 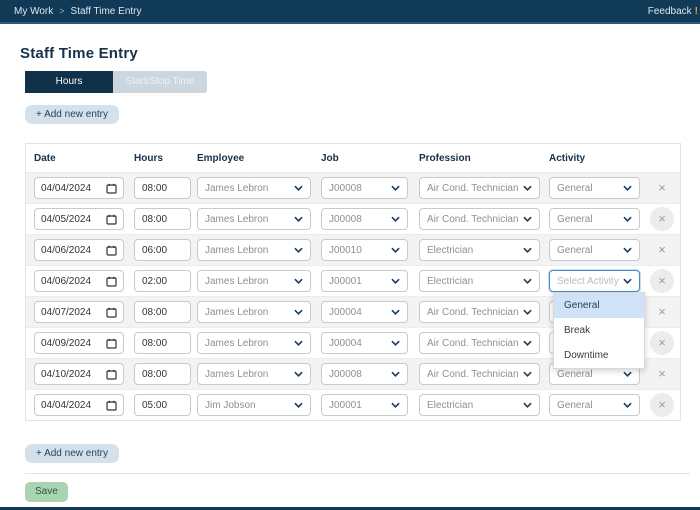 What do you see at coordinates (364, 250) in the screenshot?
I see `job-select: J00010` at bounding box center [364, 250].